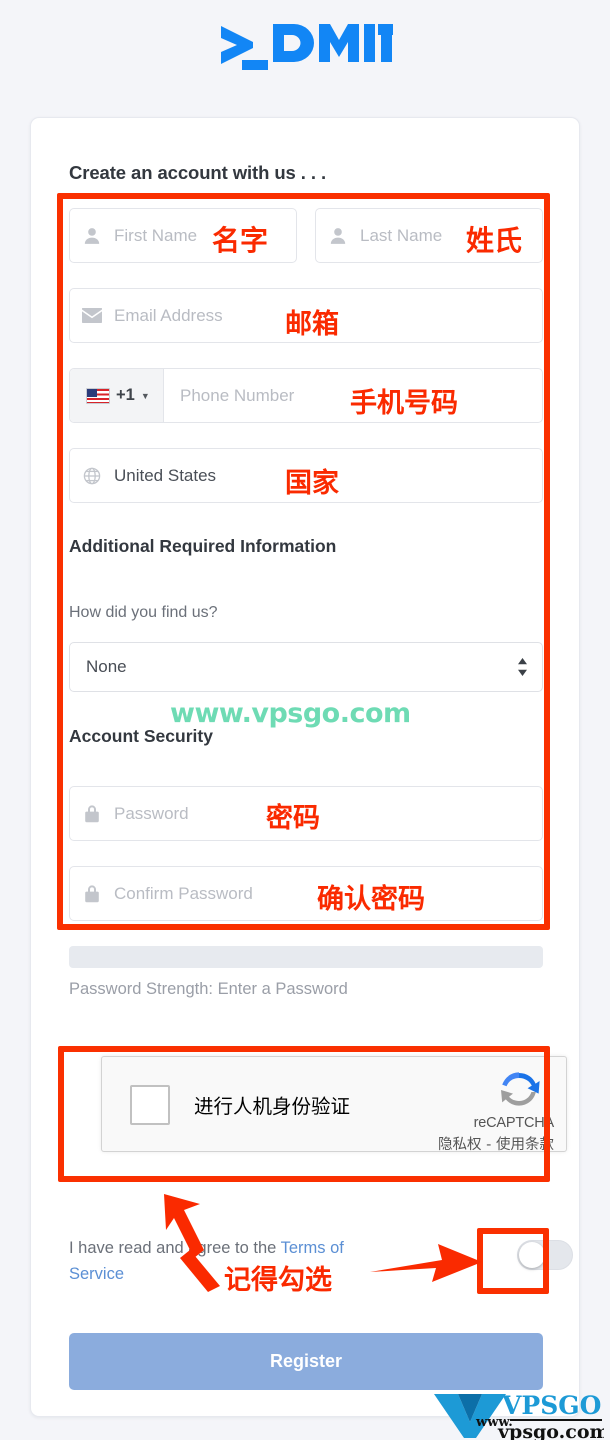 This screenshot has height=1440, width=610. I want to click on confirm-password-field: Confirm Password, so click(306, 893).